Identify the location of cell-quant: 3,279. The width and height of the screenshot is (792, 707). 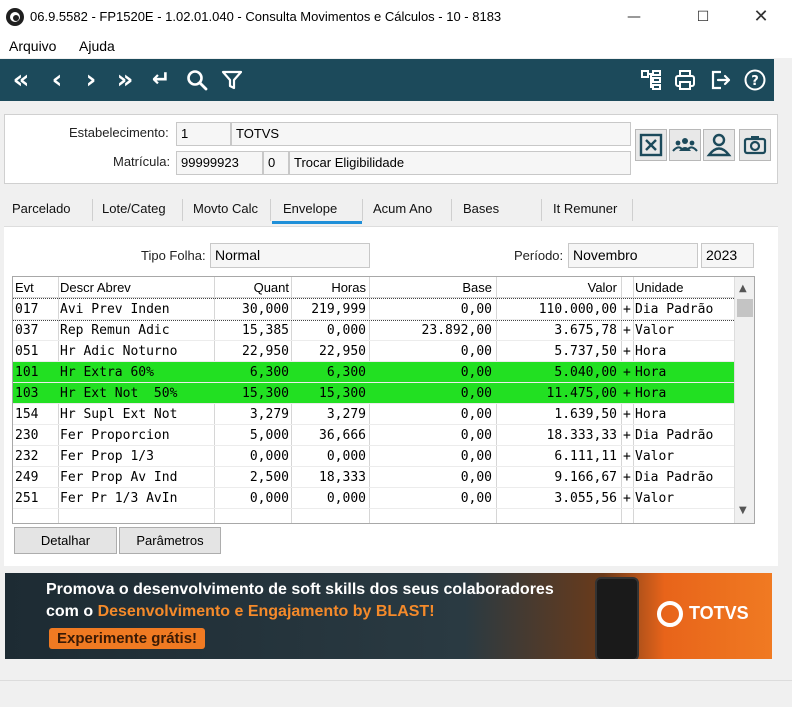
(269, 414).